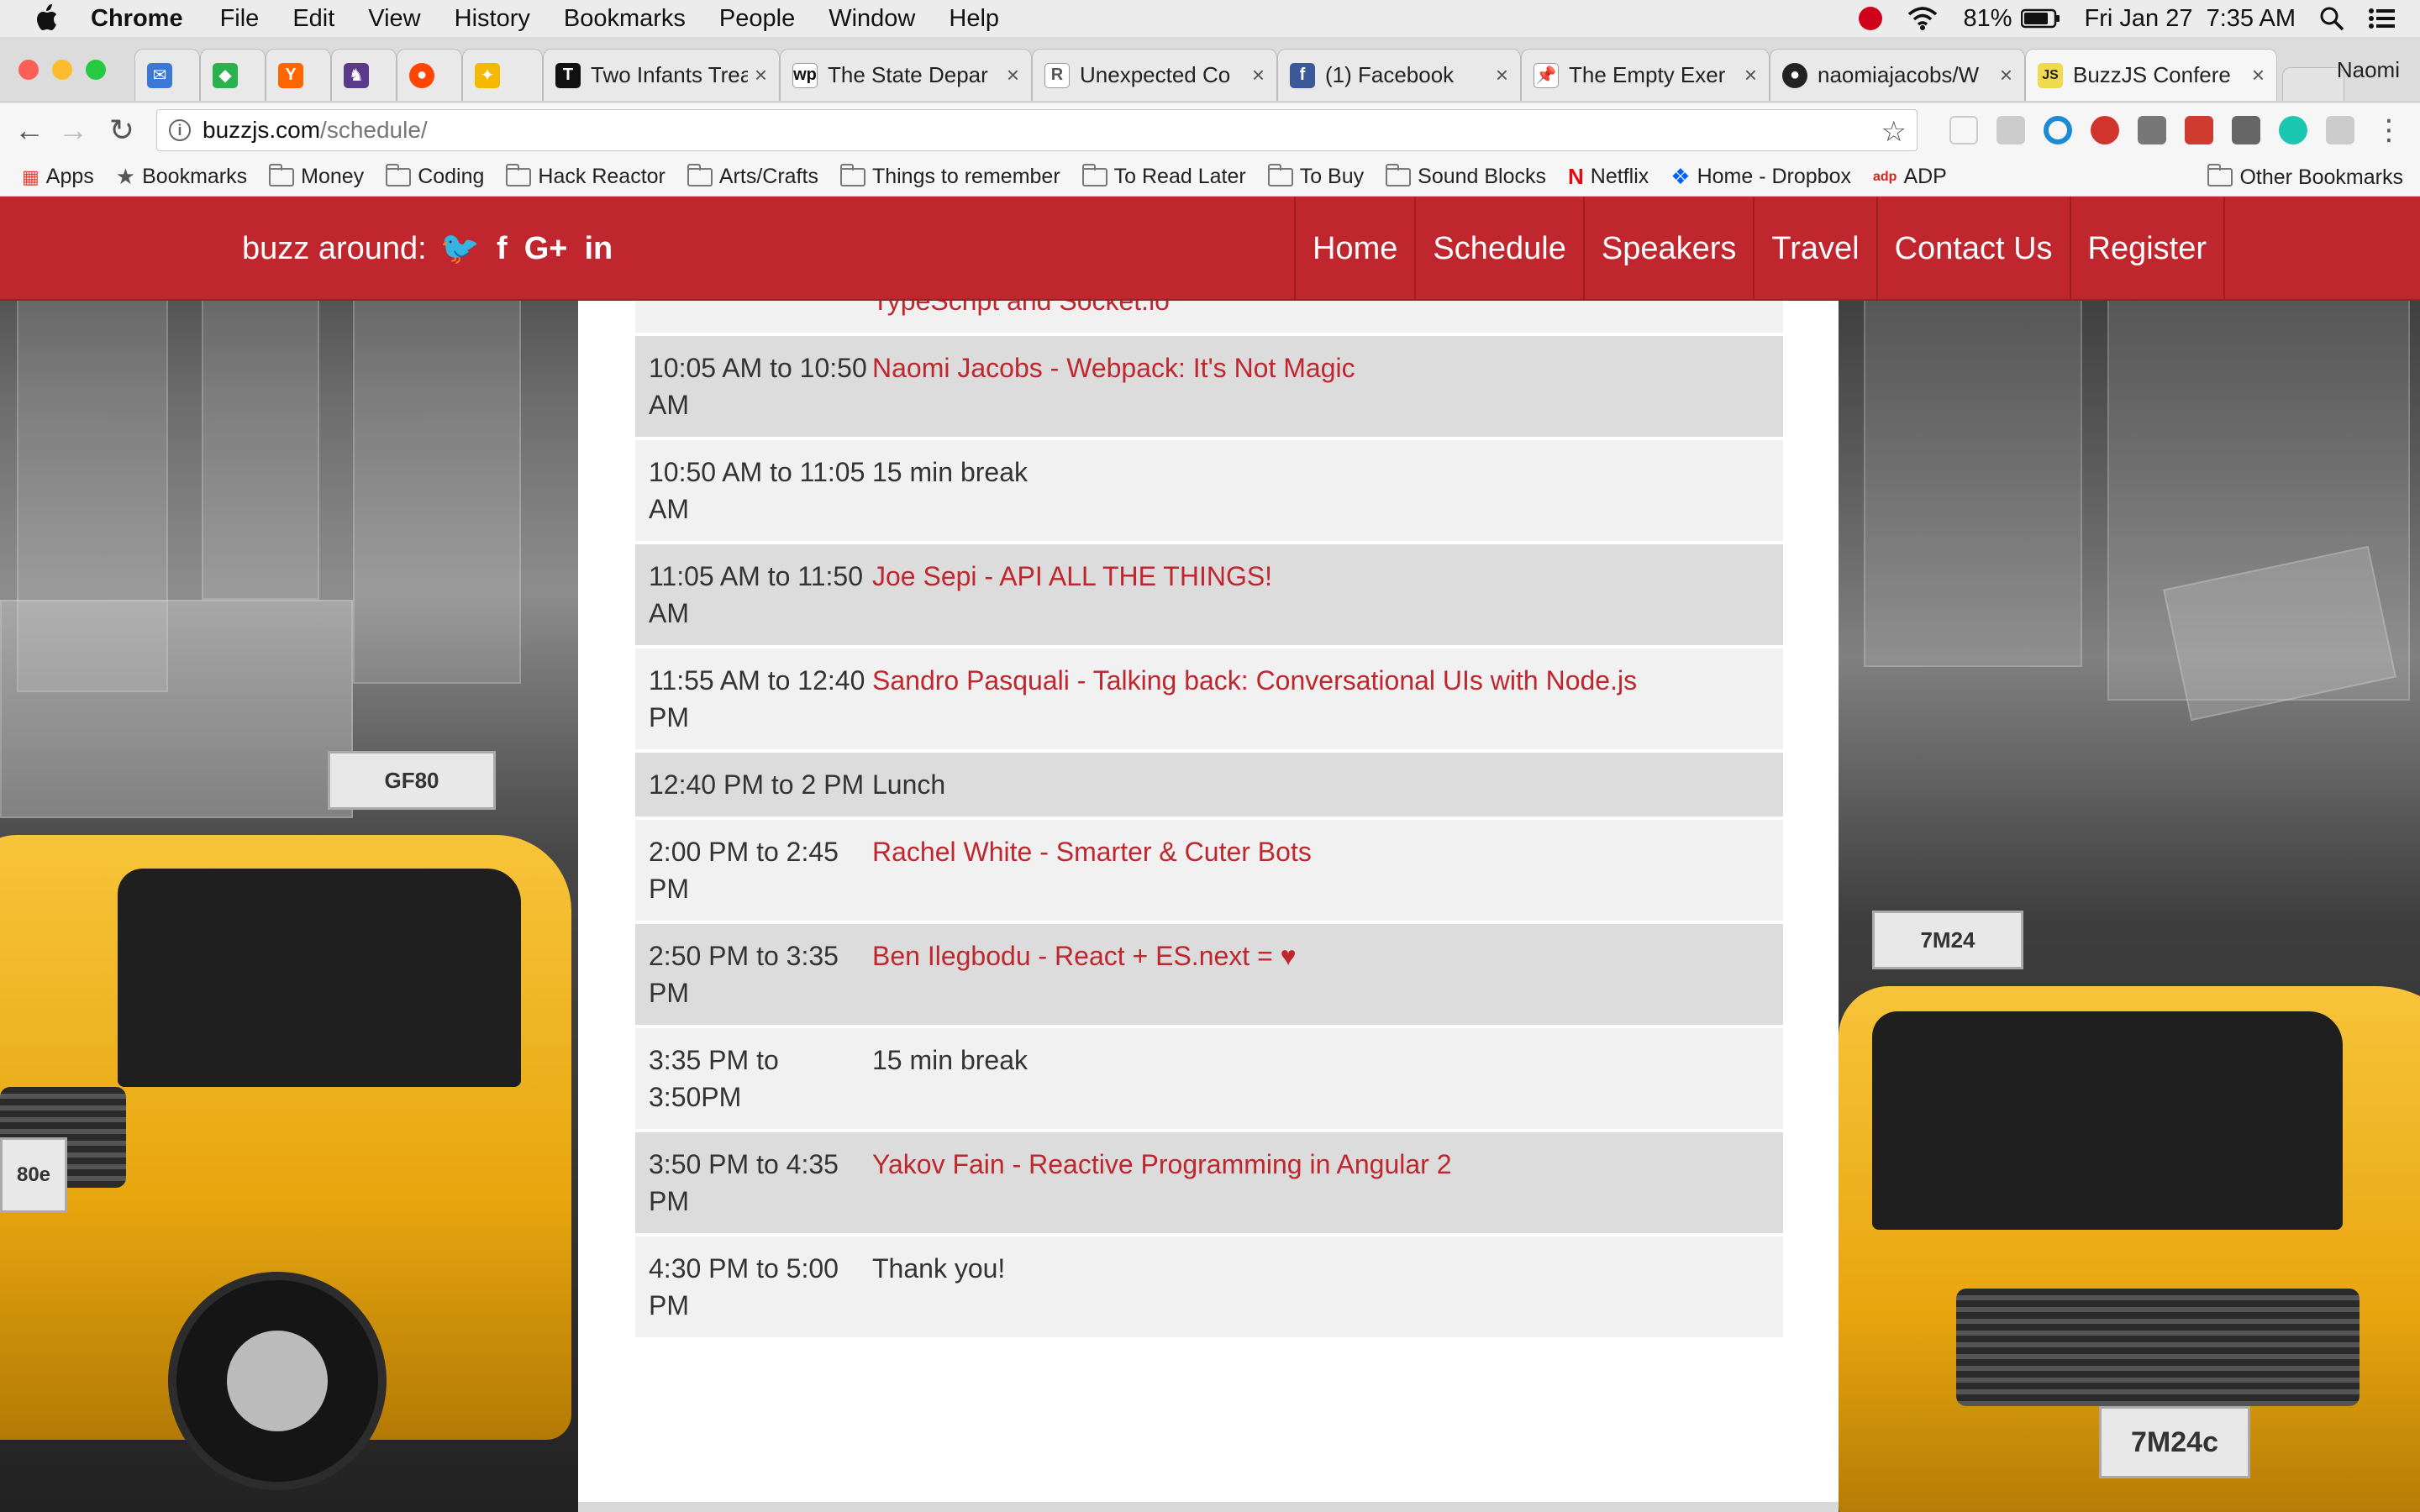 Image resolution: width=2420 pixels, height=1512 pixels. What do you see at coordinates (1179, 176) in the screenshot?
I see `bookmark-label: To Read Later` at bounding box center [1179, 176].